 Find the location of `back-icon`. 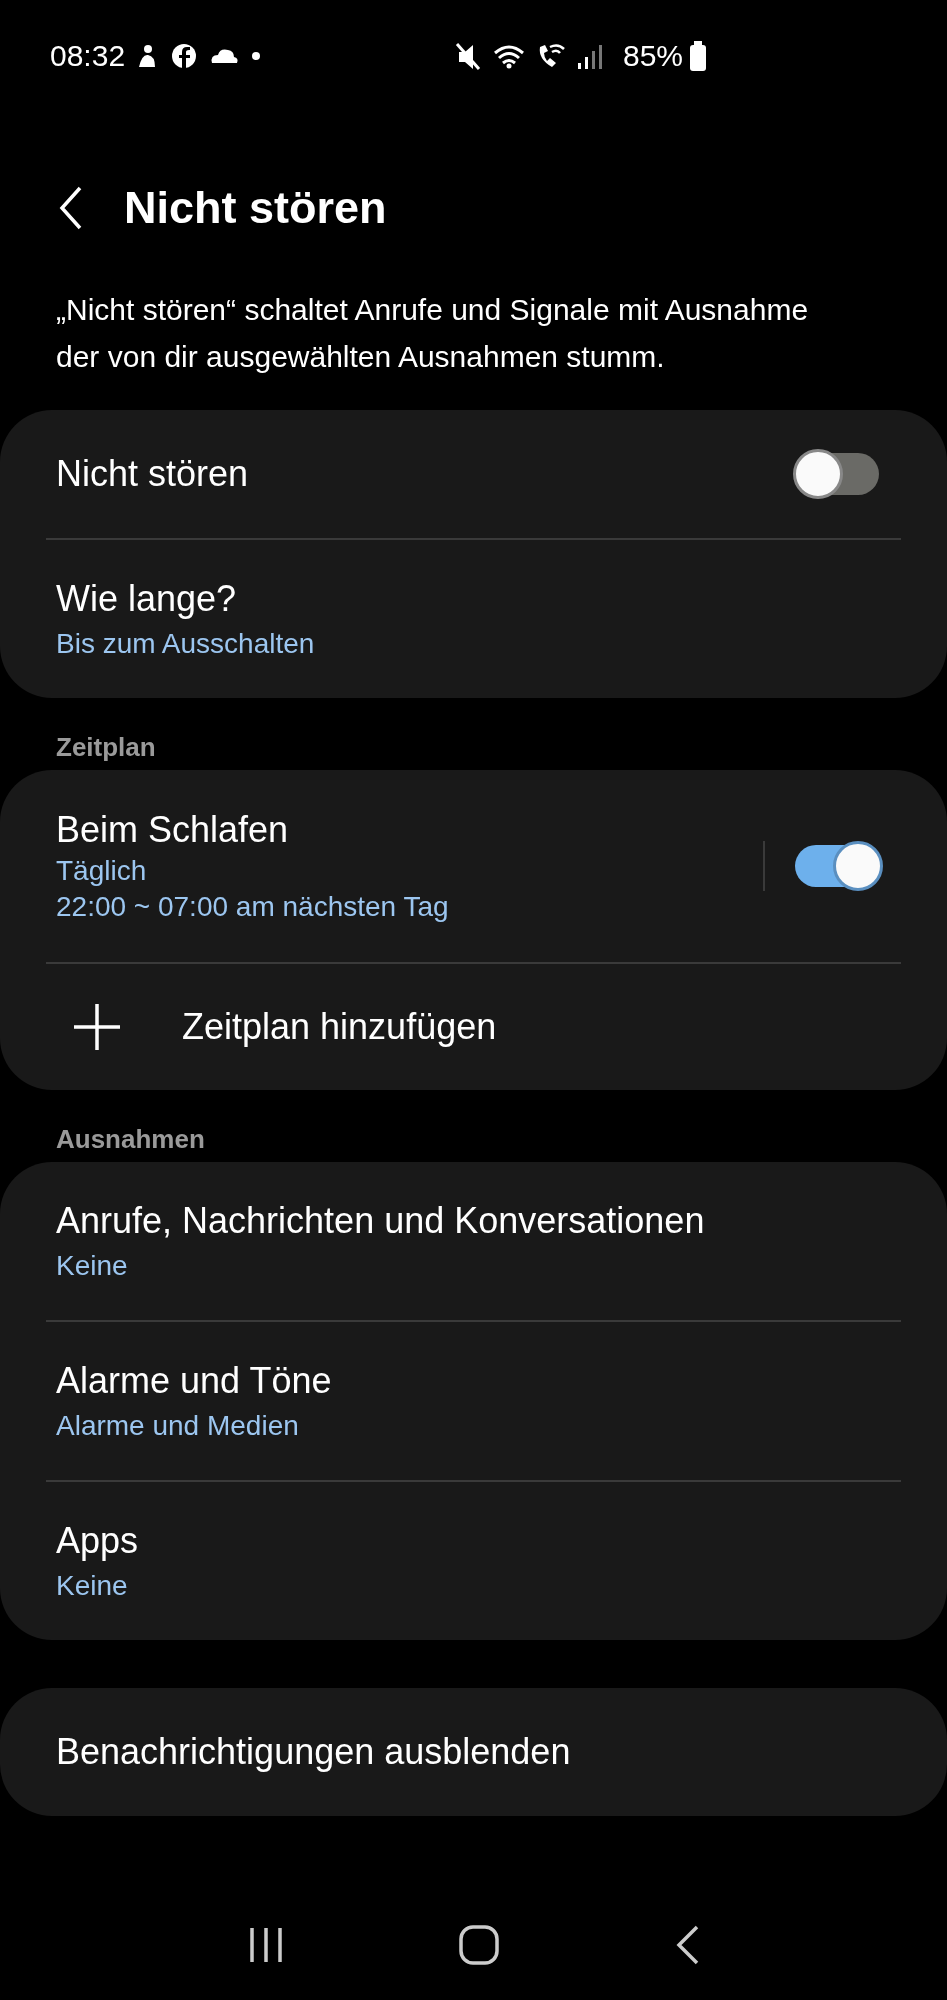

back-icon is located at coordinates (71, 208).